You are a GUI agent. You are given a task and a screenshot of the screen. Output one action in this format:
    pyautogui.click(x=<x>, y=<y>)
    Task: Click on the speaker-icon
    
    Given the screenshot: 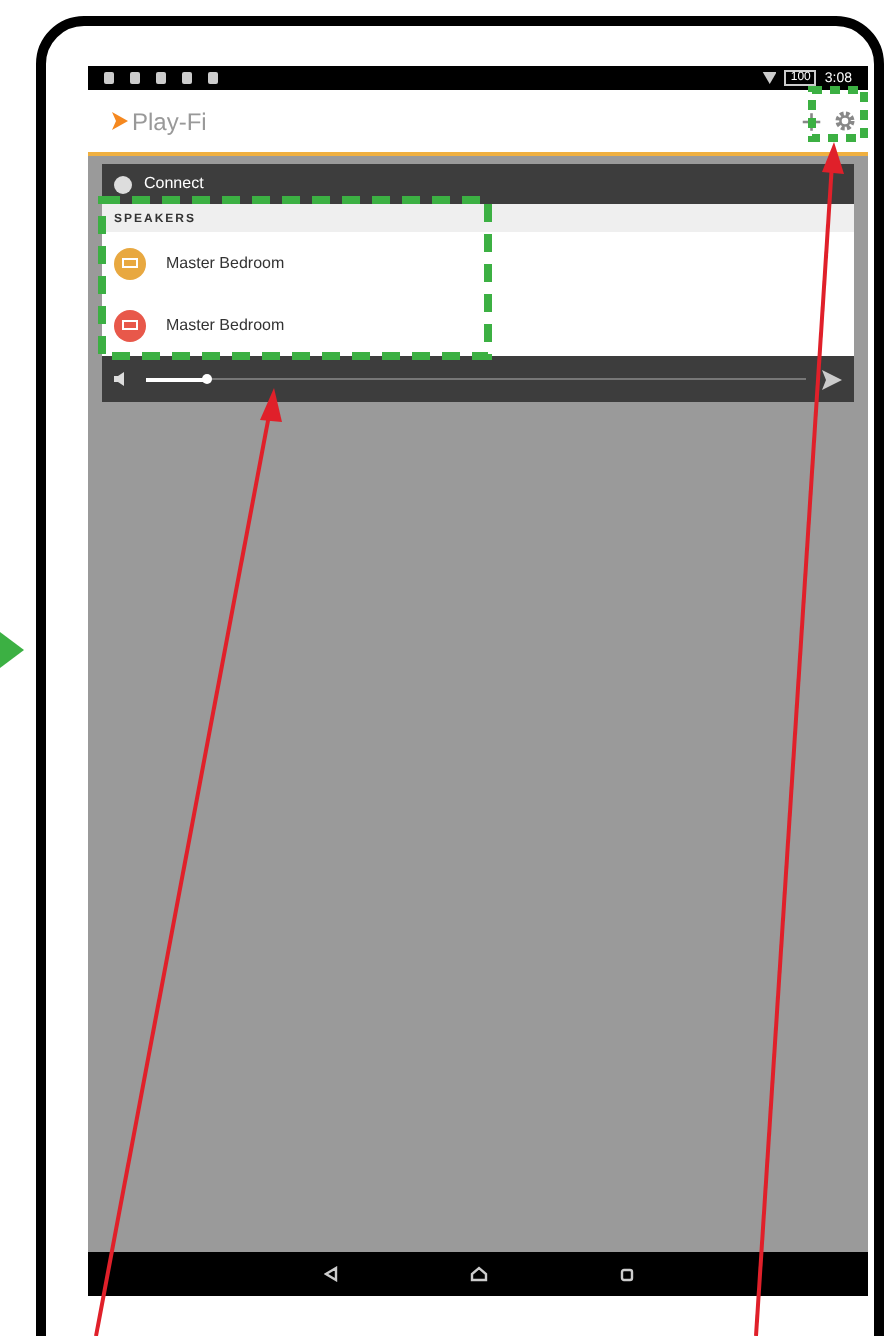 What is the action you would take?
    pyautogui.click(x=122, y=379)
    